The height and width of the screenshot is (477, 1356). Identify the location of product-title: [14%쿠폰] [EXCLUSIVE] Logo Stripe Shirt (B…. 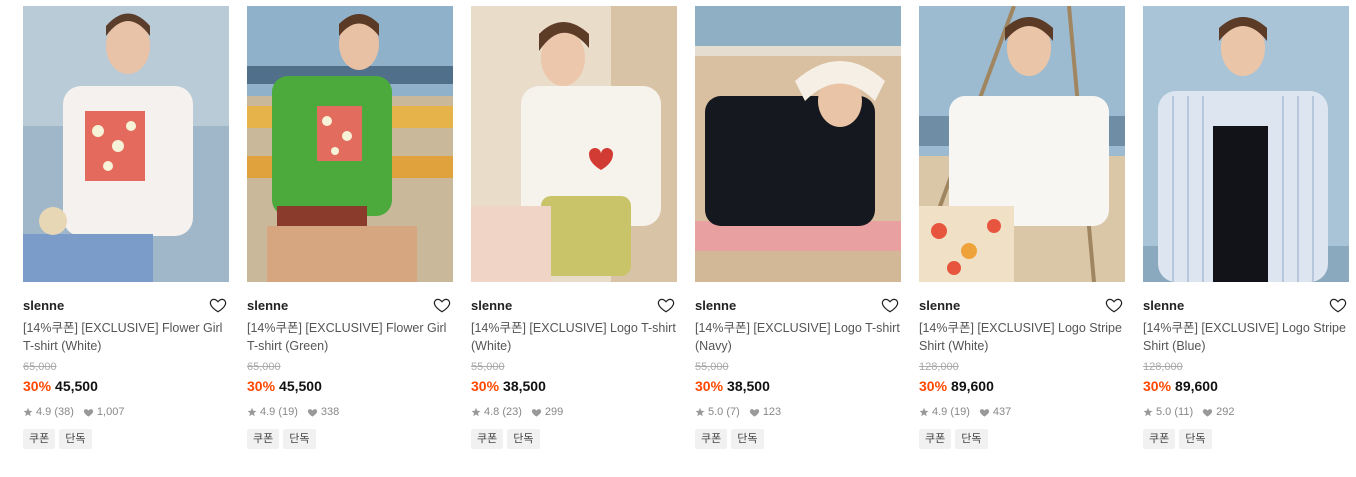
(1246, 337).